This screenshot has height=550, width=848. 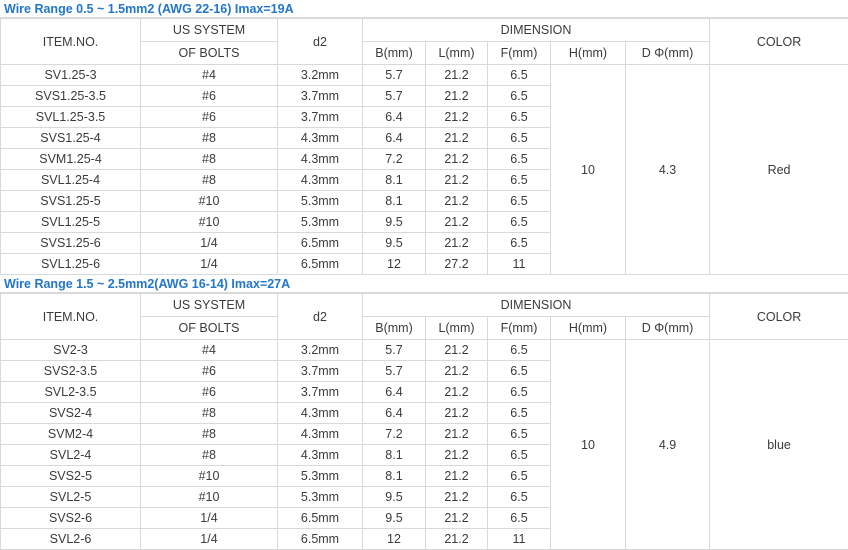 What do you see at coordinates (71, 222) in the screenshot?
I see `cell-item-no: SVL1.25-5` at bounding box center [71, 222].